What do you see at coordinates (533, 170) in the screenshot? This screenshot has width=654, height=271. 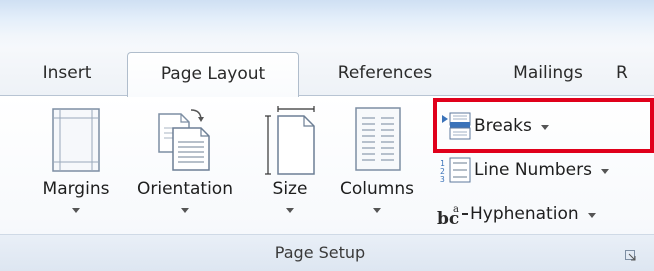 I see `line-numbers-label: Line Numbers` at bounding box center [533, 170].